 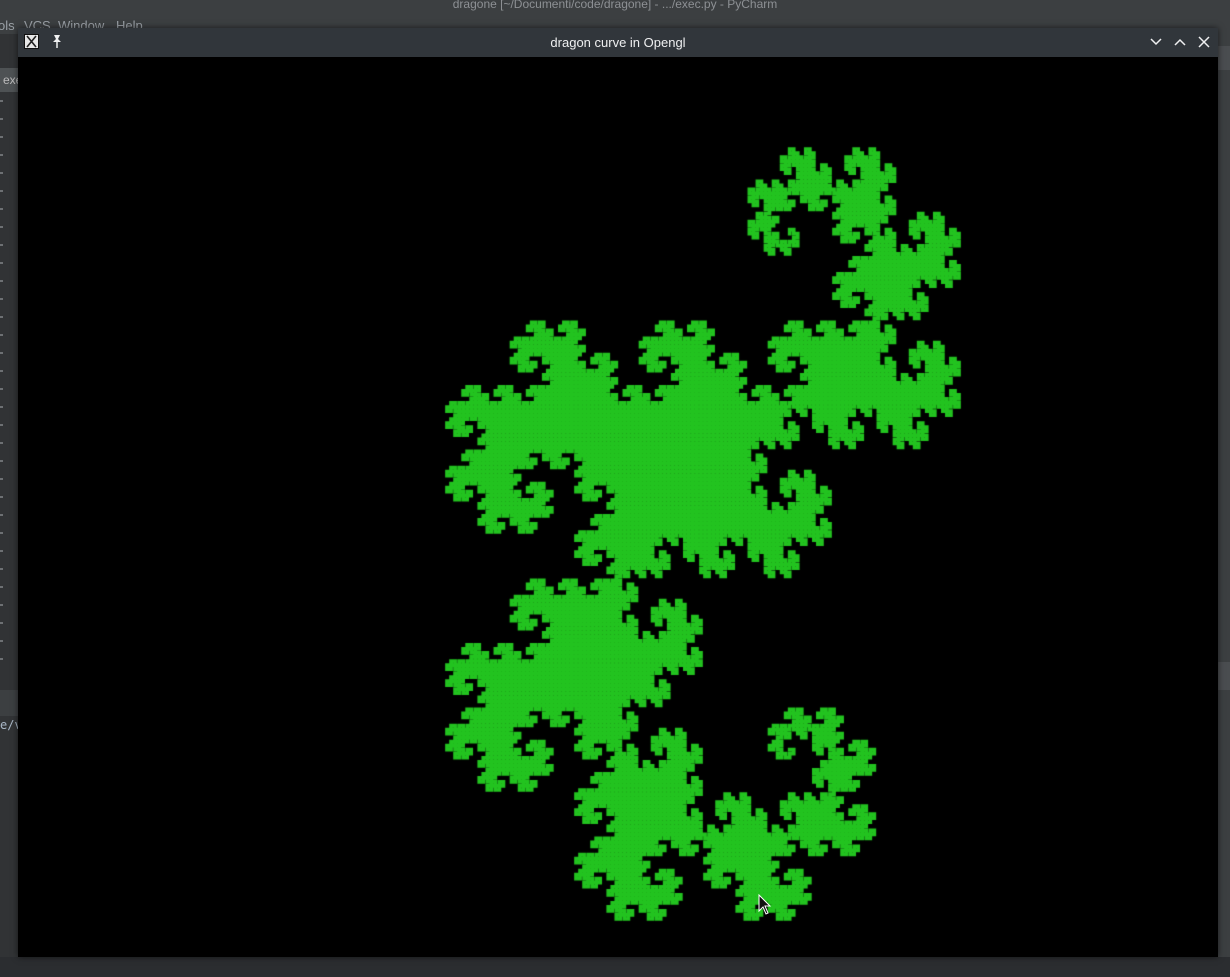 I want to click on ide-run-toolbar, so click(x=9, y=703).